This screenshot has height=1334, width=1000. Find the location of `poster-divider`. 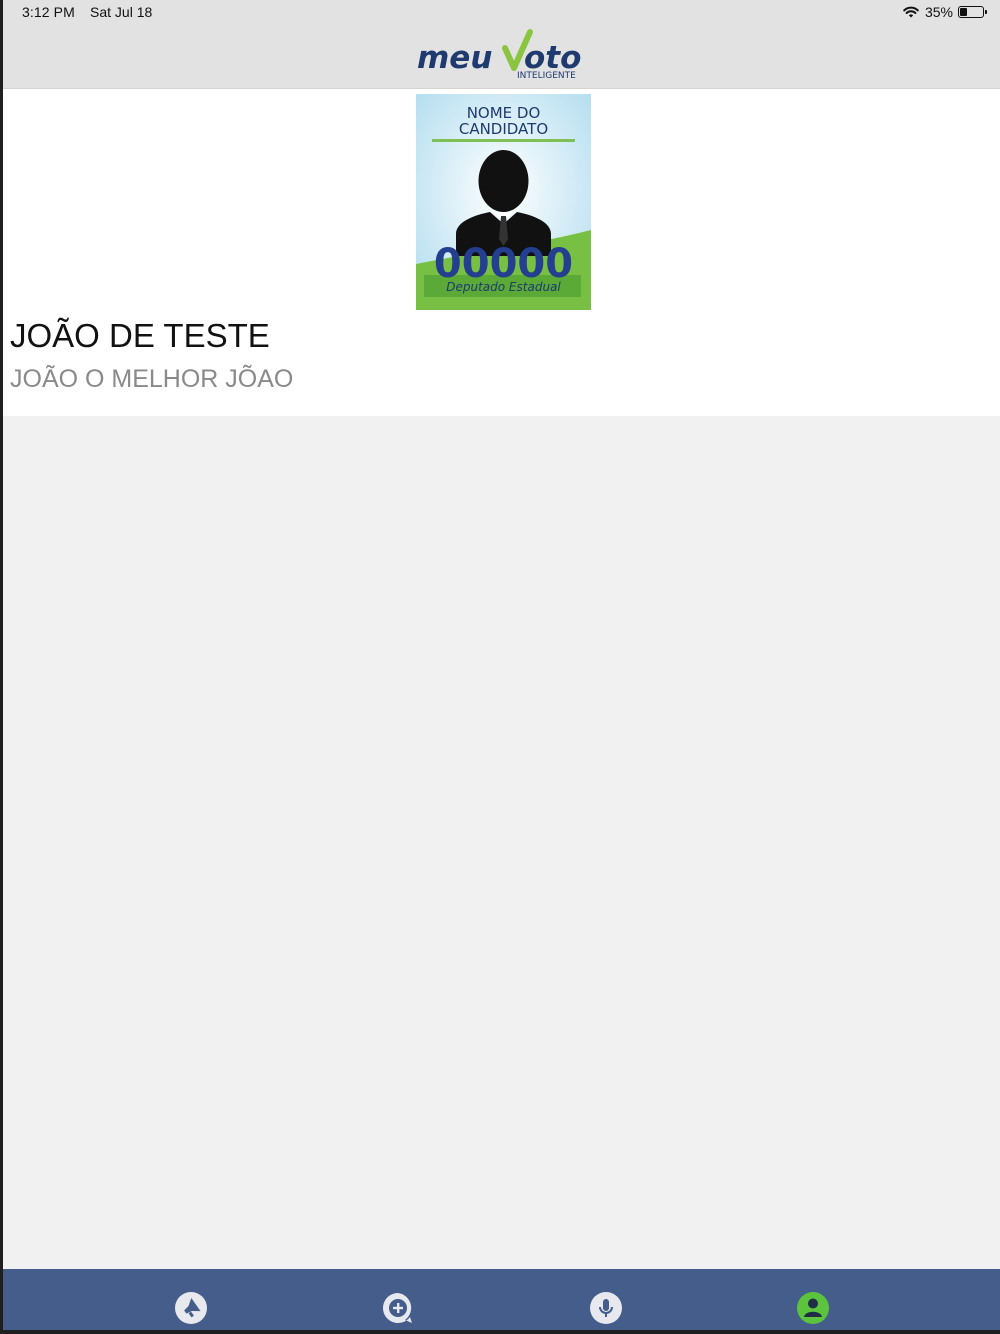

poster-divider is located at coordinates (503, 140).